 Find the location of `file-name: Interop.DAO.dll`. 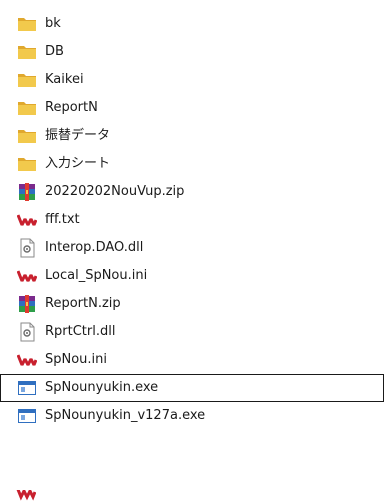

file-name: Interop.DAO.dll is located at coordinates (94, 247).